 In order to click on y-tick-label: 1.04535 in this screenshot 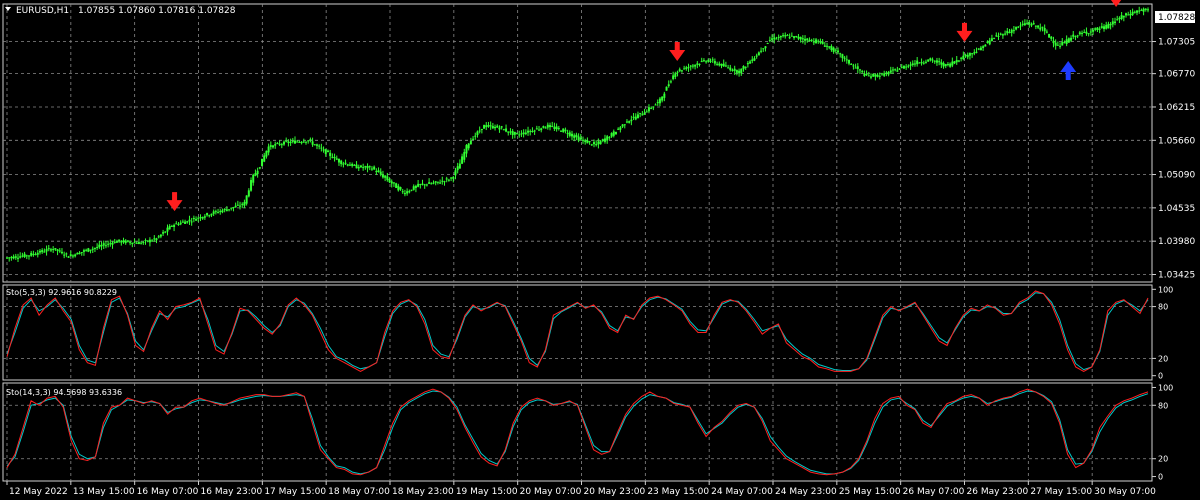, I will do `click(1176, 209)`.